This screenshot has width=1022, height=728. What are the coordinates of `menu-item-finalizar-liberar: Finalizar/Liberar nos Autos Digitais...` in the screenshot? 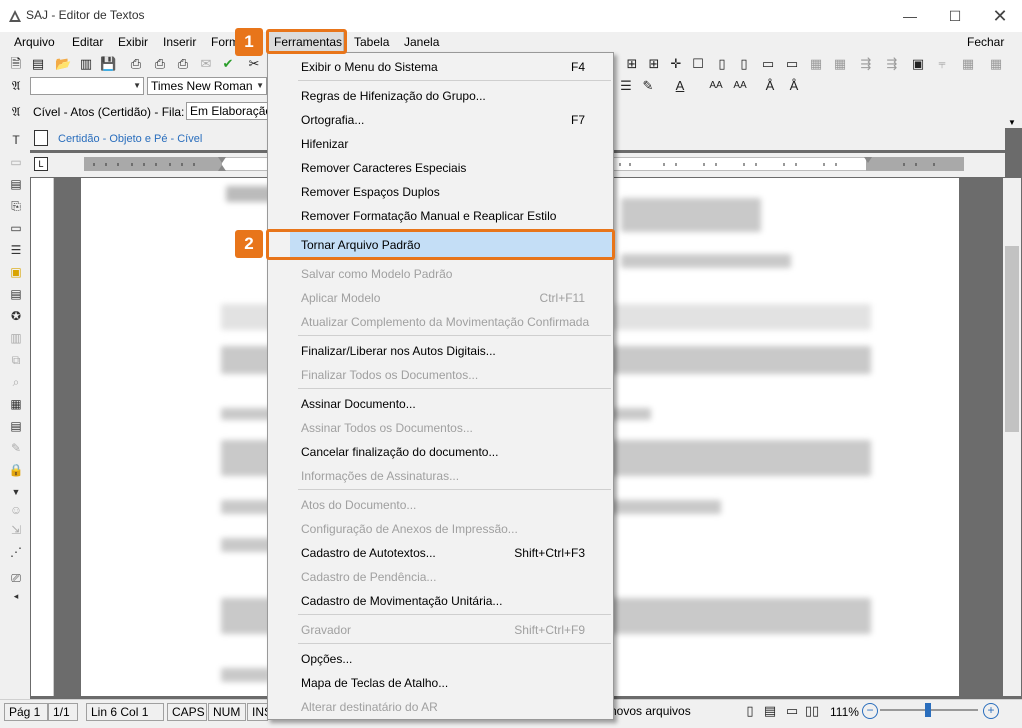 It's located at (398, 351).